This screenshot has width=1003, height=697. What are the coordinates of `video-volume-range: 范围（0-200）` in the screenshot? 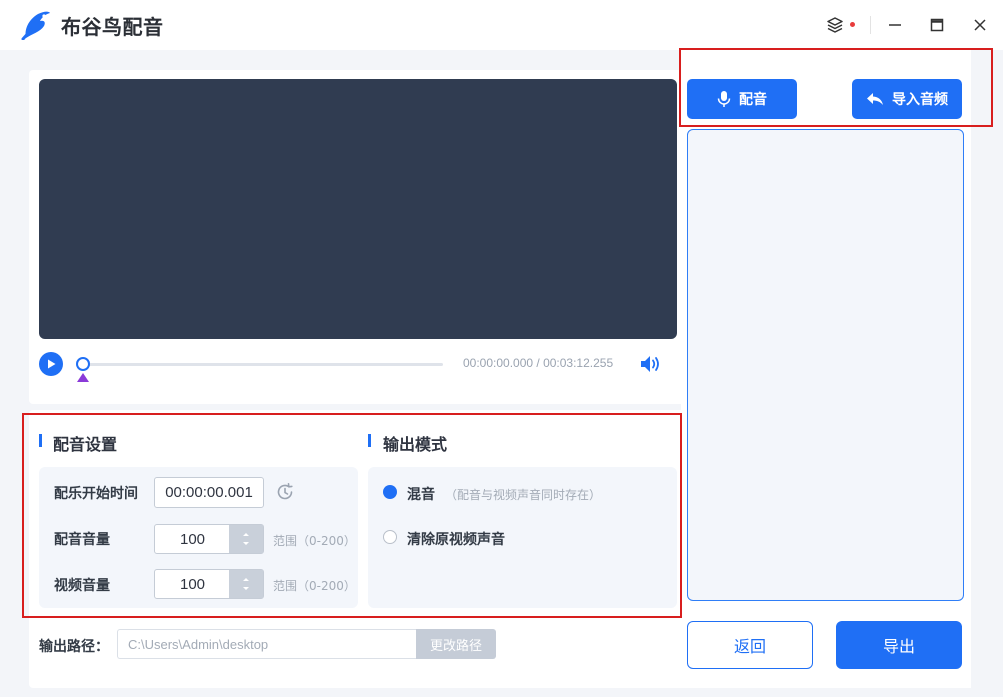 It's located at (314, 586).